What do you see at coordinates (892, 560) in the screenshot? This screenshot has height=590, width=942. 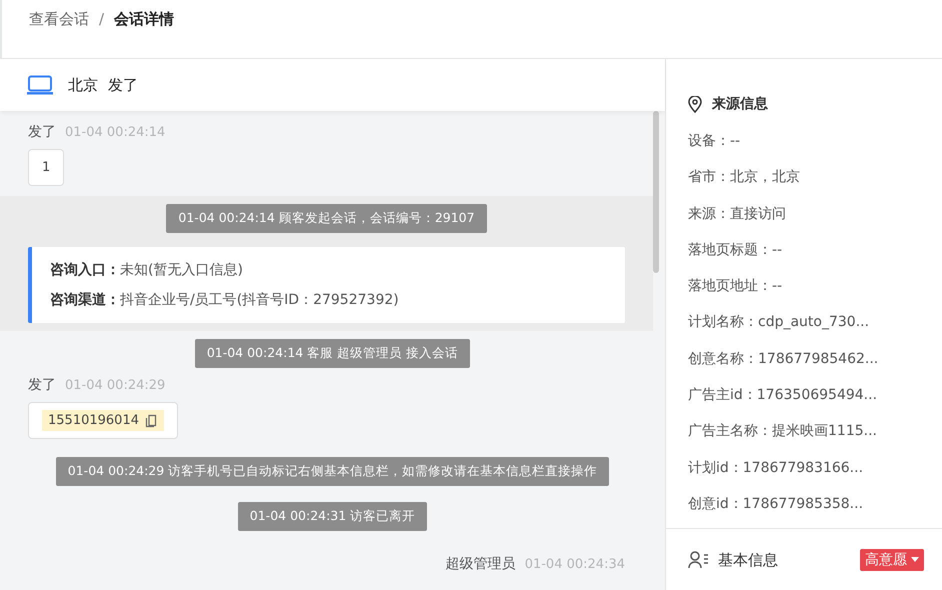 I see `intent-dropdown: 高意愿` at bounding box center [892, 560].